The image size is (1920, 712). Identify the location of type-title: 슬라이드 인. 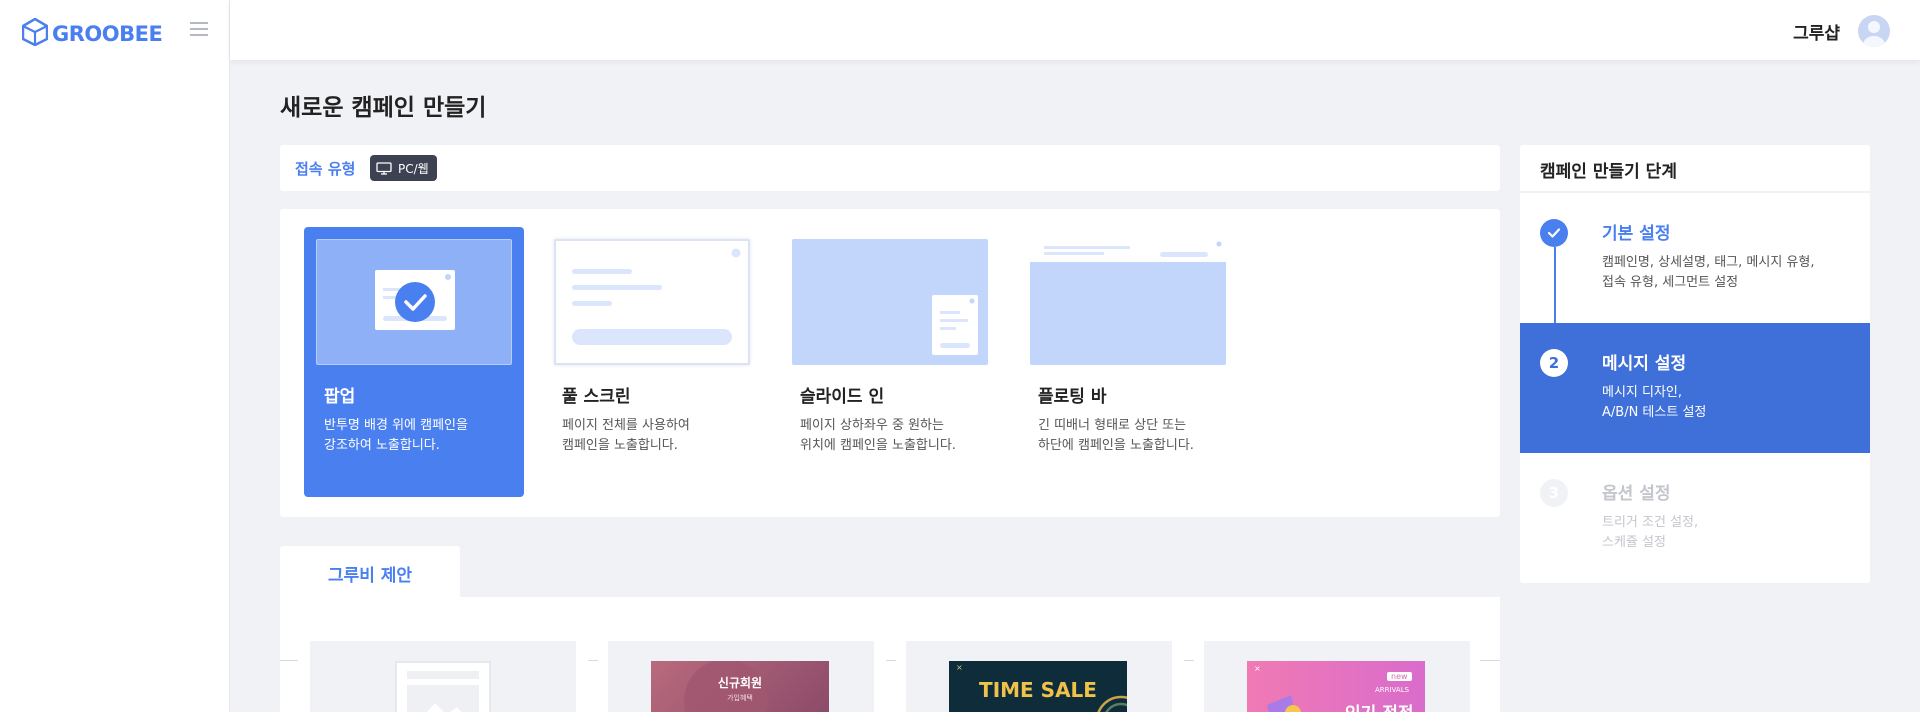
(842, 397).